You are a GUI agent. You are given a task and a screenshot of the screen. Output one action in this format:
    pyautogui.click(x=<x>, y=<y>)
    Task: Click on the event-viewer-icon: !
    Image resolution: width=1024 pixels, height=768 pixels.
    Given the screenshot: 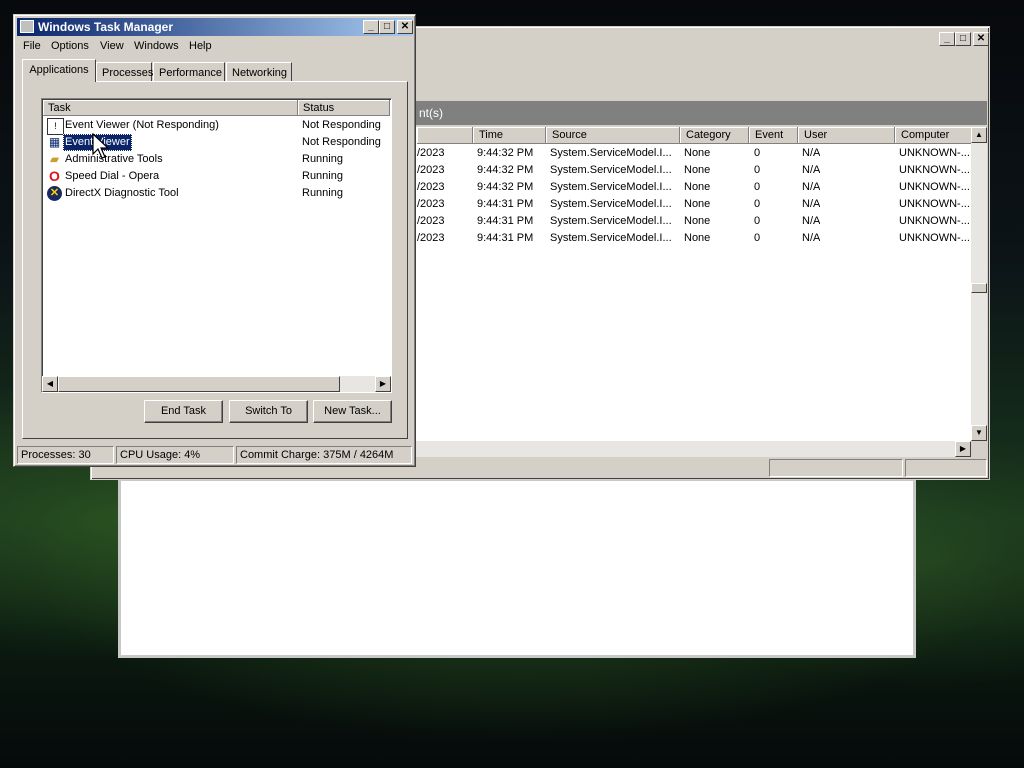 What is the action you would take?
    pyautogui.click(x=55, y=126)
    